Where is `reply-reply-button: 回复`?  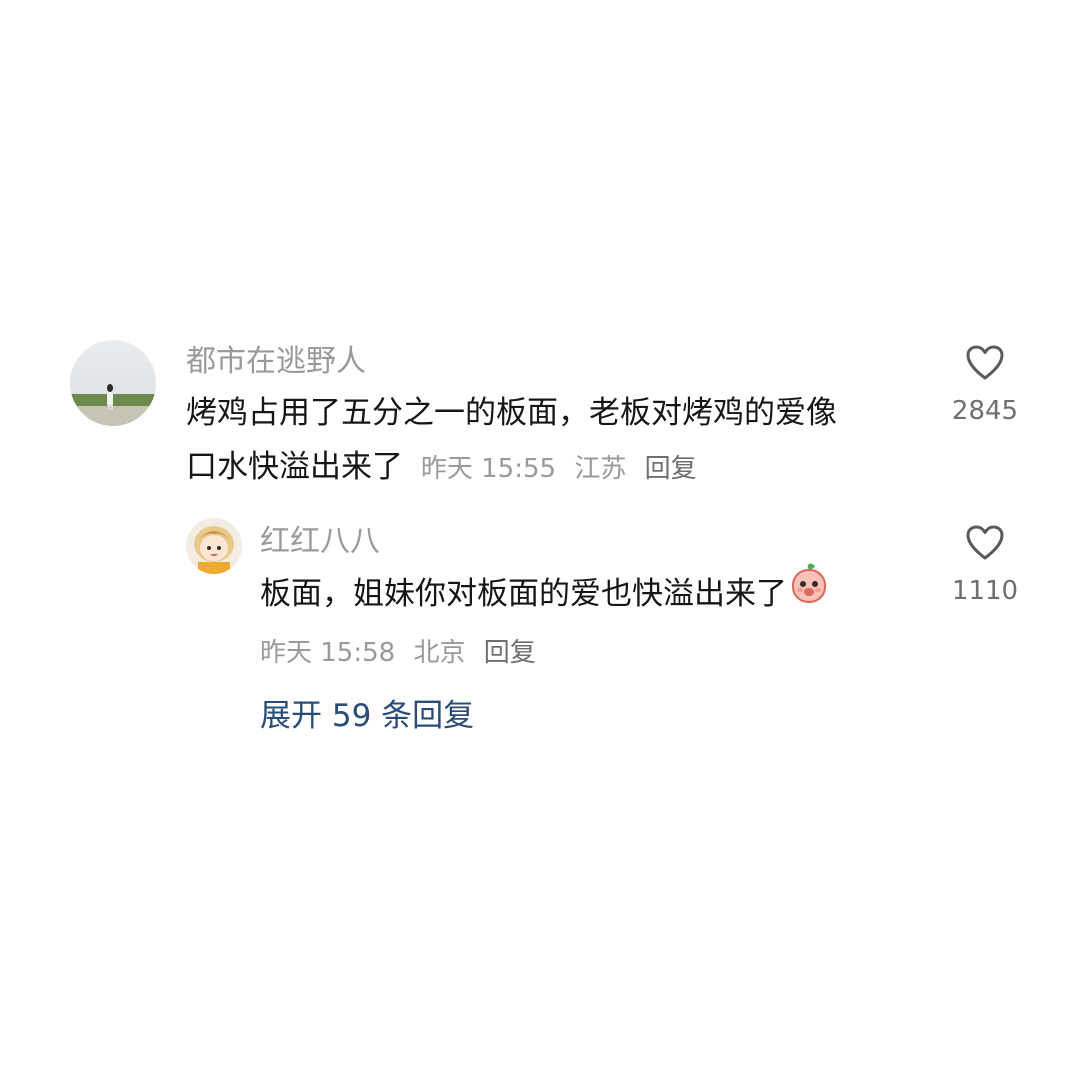
reply-reply-button: 回复 is located at coordinates (510, 653).